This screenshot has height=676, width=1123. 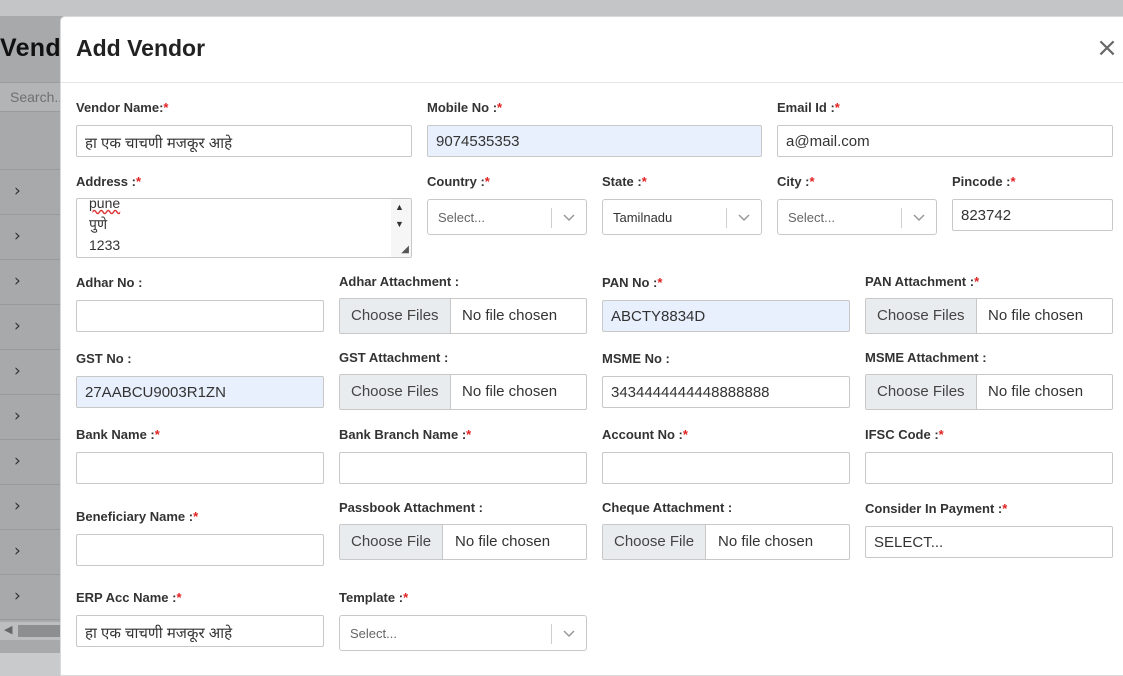 What do you see at coordinates (682, 217) in the screenshot?
I see `state-select: Tamilnadu` at bounding box center [682, 217].